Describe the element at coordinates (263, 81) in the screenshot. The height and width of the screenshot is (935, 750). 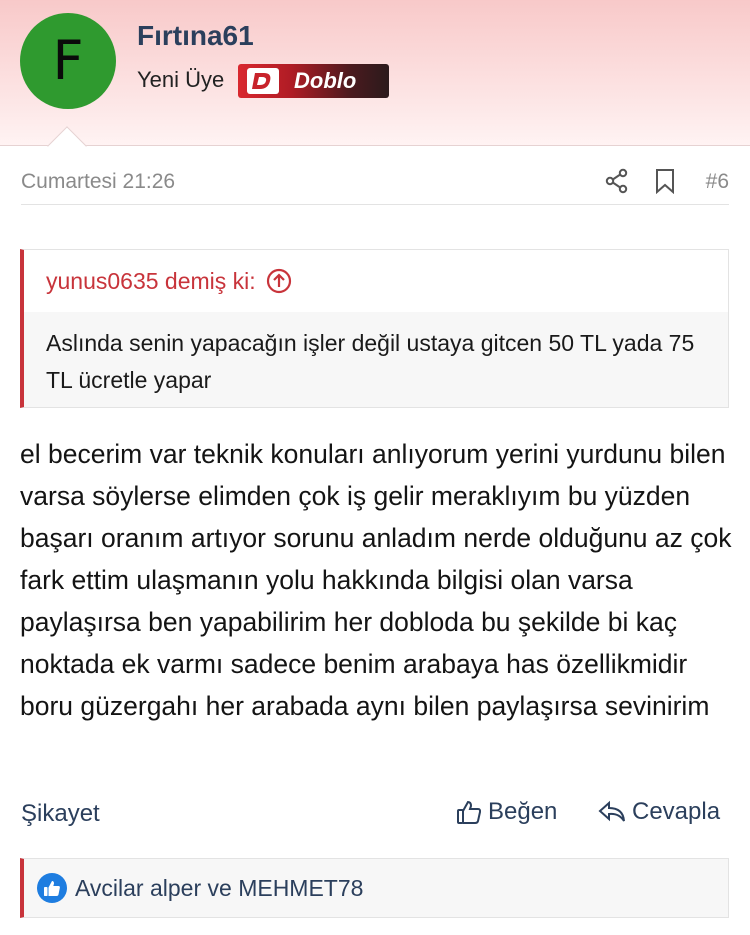
I see `doblo-logo-icon` at that location.